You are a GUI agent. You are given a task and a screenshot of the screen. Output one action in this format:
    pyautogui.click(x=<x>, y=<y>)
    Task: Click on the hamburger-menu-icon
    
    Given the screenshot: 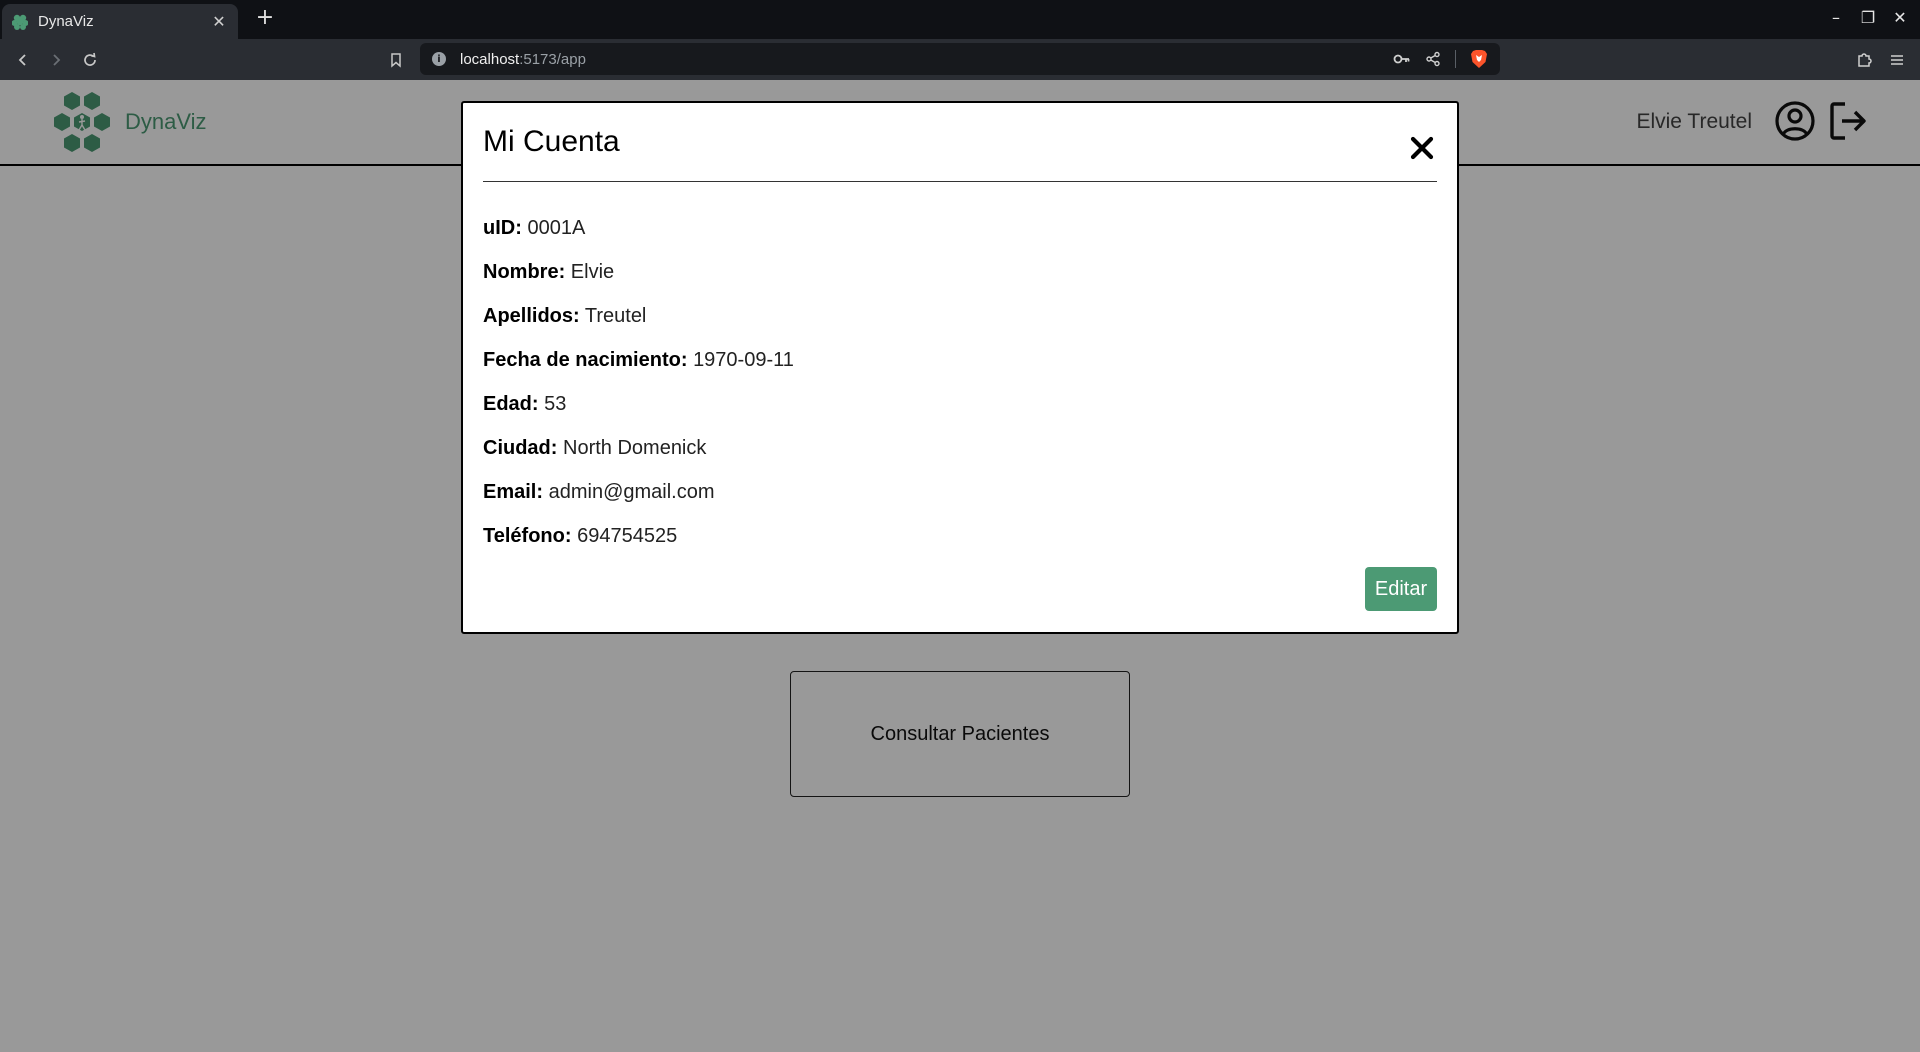 What is the action you would take?
    pyautogui.click(x=1897, y=60)
    